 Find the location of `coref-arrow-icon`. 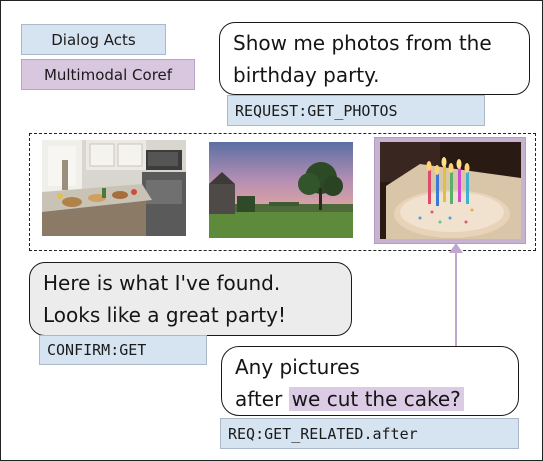

coref-arrow-icon is located at coordinates (456, 248).